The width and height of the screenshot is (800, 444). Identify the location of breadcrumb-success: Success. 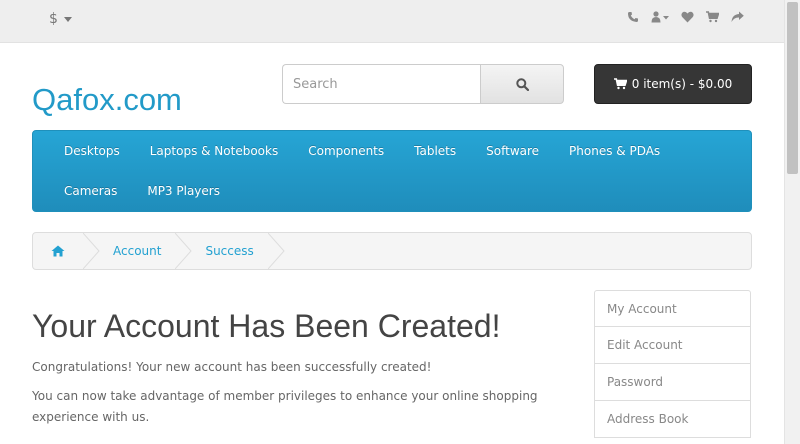
(230, 251).